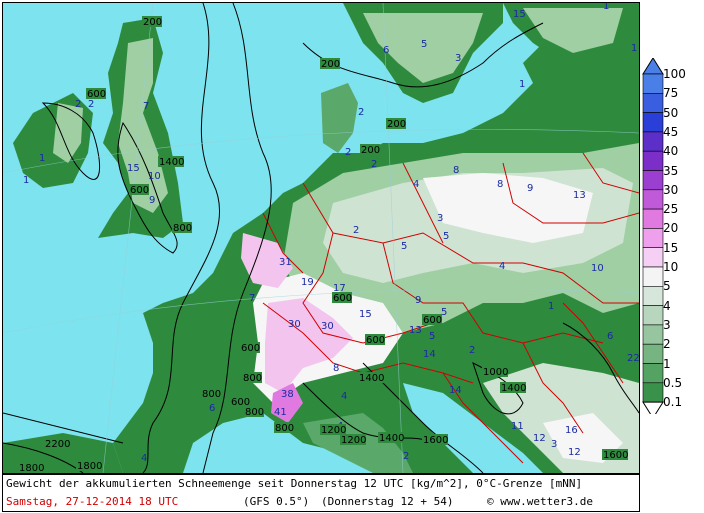  What do you see at coordinates (307, 282) in the screenshot?
I see `snow-amount-label: 19` at bounding box center [307, 282].